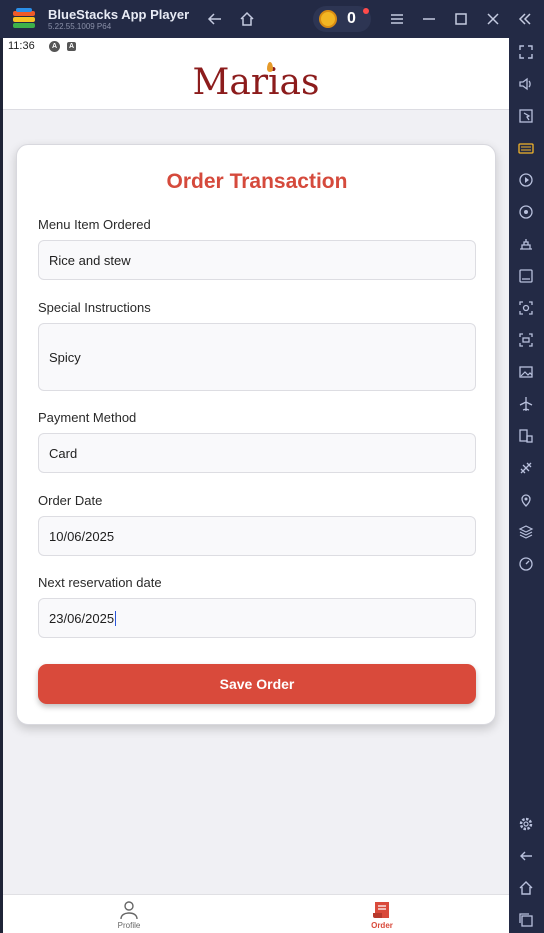 The height and width of the screenshot is (933, 544). Describe the element at coordinates (257, 260) in the screenshot. I see `menu-item-input: Rice and stew` at that location.